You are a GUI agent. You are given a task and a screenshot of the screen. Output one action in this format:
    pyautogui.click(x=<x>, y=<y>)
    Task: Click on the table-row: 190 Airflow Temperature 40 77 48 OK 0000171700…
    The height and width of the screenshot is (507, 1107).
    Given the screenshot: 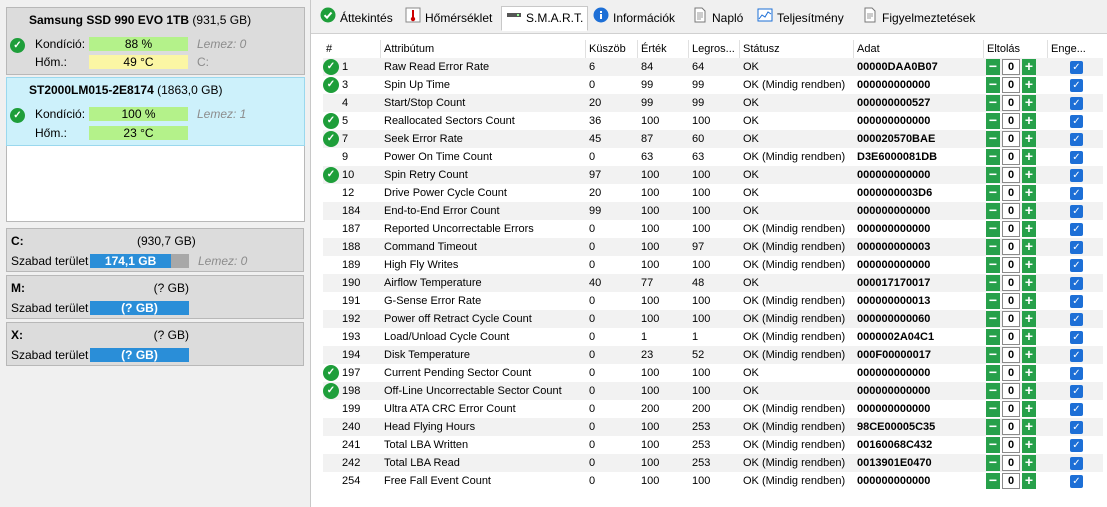 What is the action you would take?
    pyautogui.click(x=713, y=283)
    